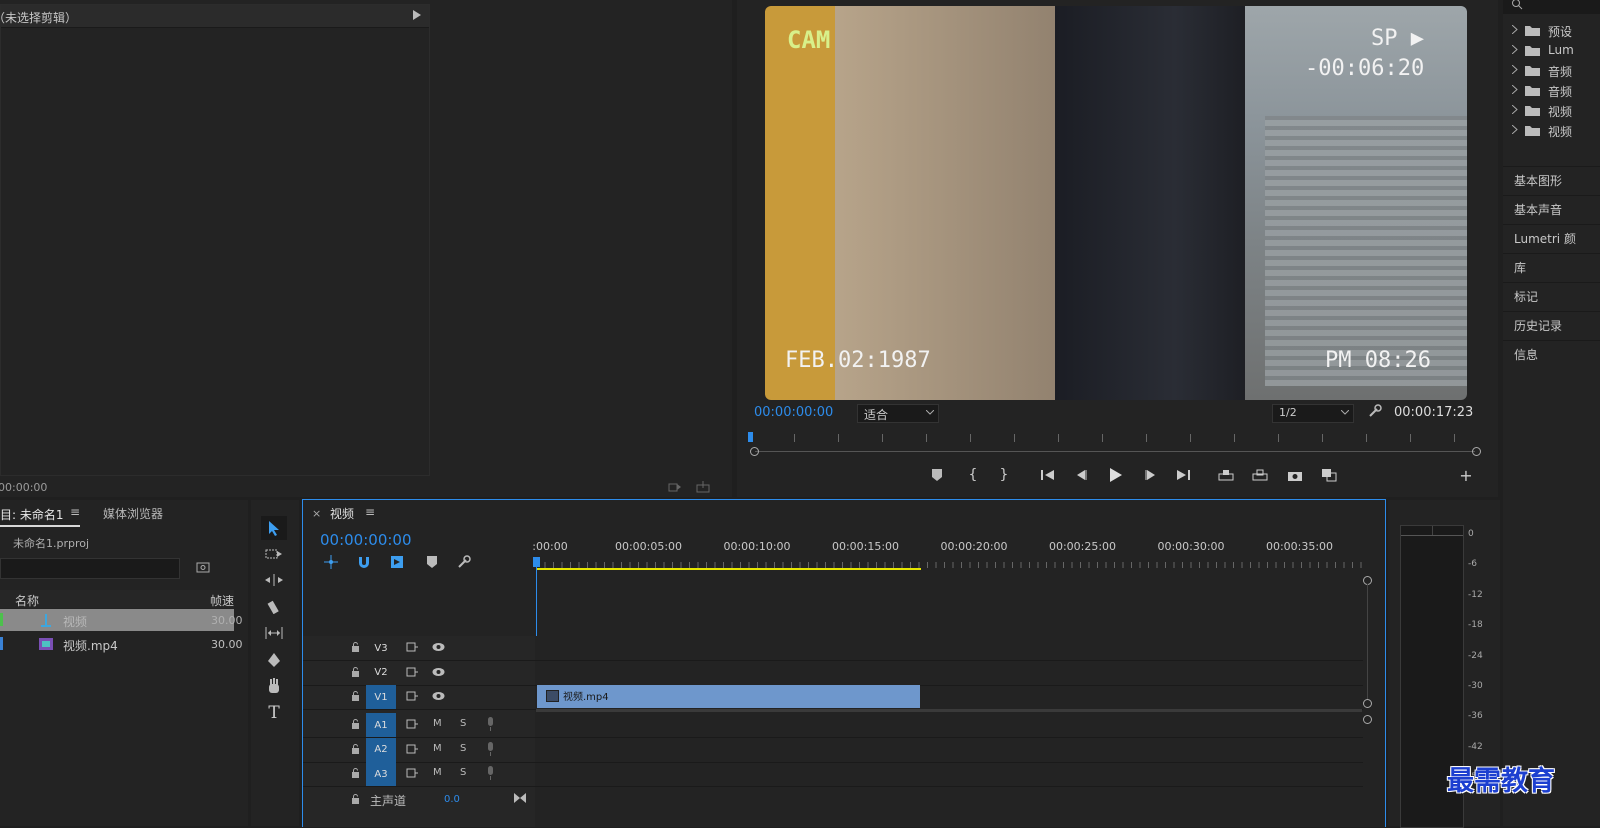 The image size is (1600, 828). Describe the element at coordinates (417, 15) in the screenshot. I see `source-expand-icon` at that location.